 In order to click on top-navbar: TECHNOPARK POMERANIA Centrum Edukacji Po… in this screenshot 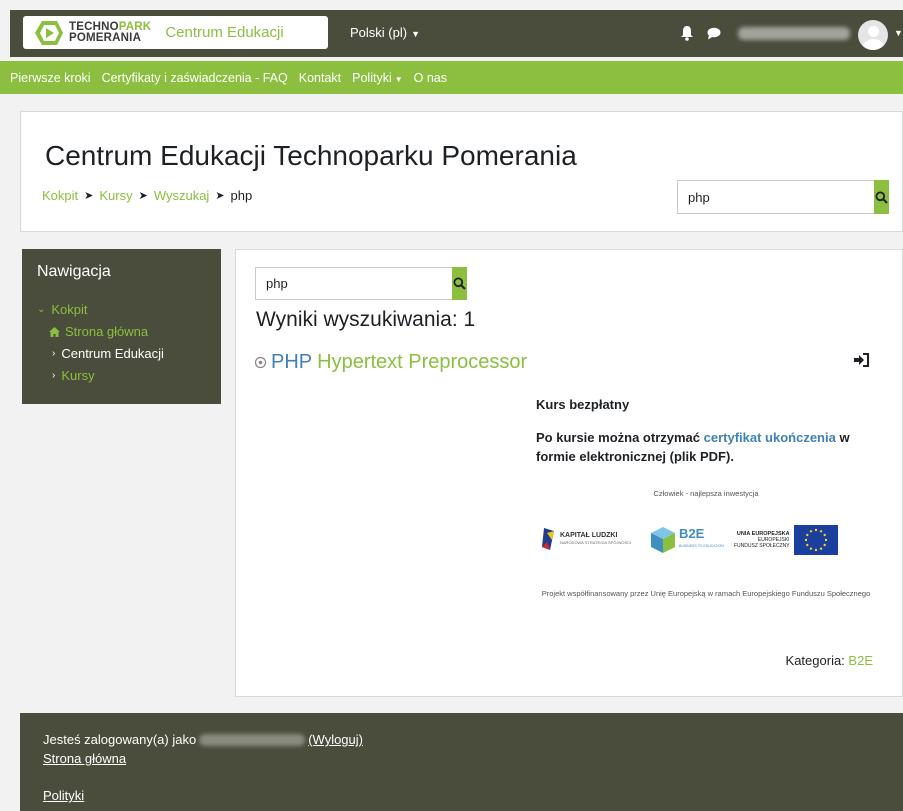, I will do `click(456, 33)`.